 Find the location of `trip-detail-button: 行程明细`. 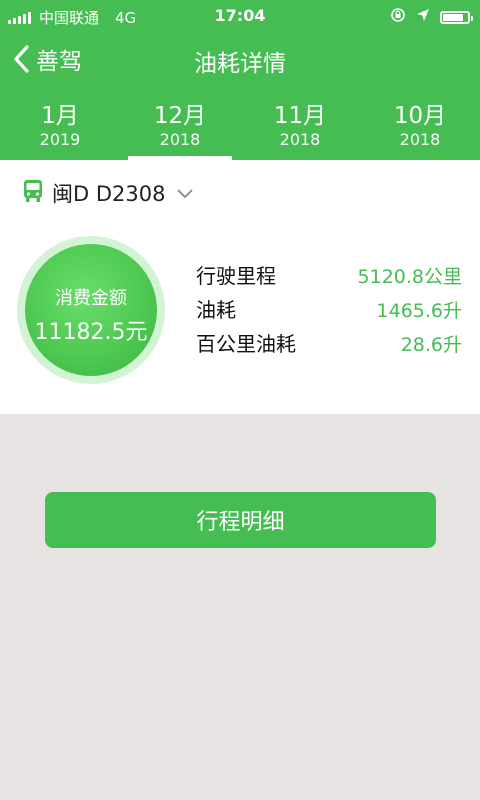

trip-detail-button: 行程明细 is located at coordinates (240, 520).